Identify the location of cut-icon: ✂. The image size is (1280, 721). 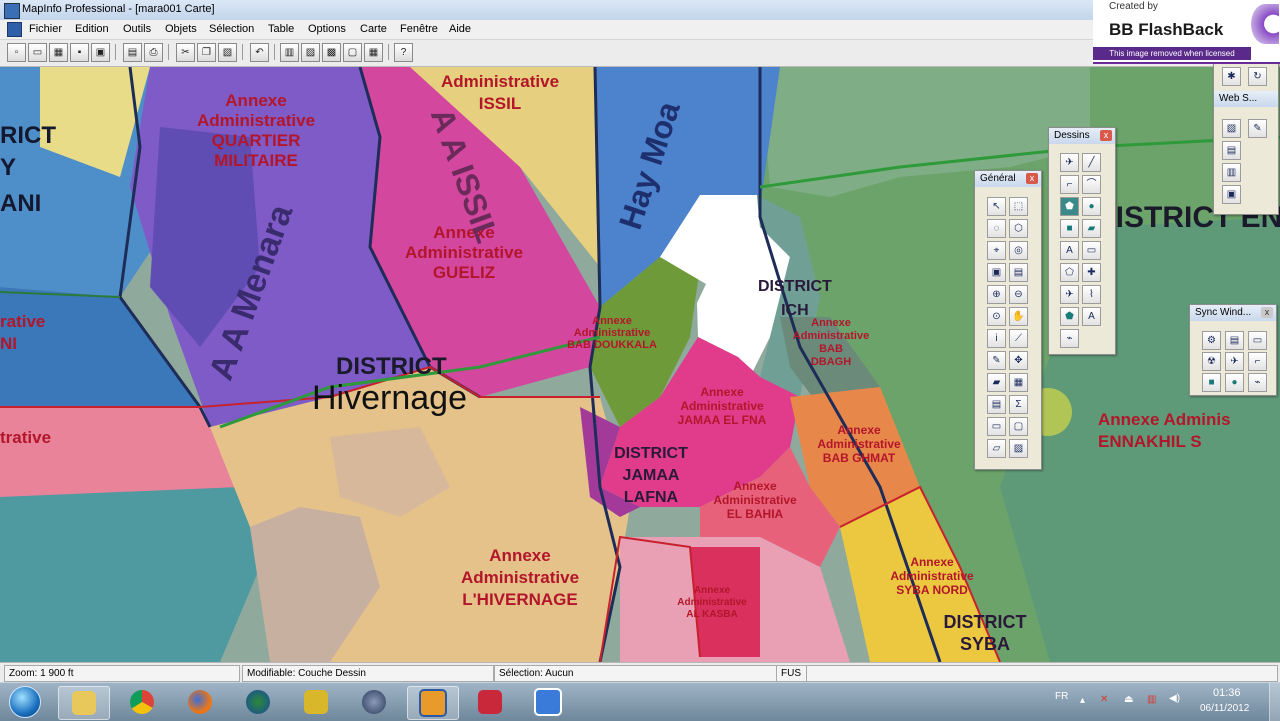
(185, 52).